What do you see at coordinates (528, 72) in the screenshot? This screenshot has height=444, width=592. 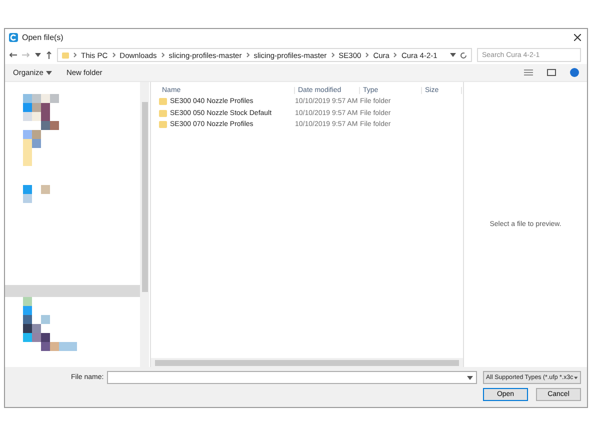 I see `view-icon` at bounding box center [528, 72].